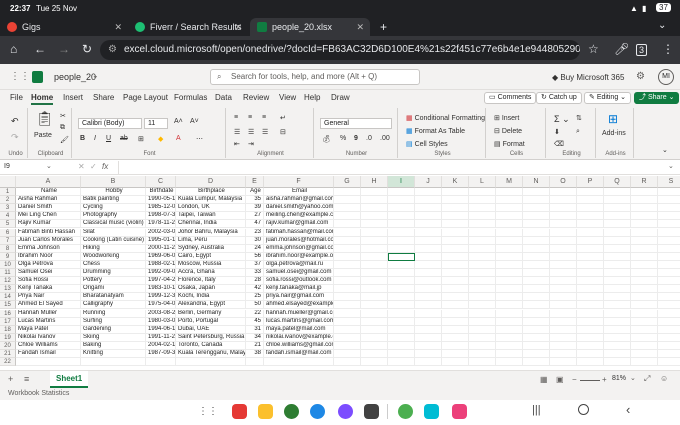 The width and height of the screenshot is (680, 425). I want to click on row-header: 3, so click(8, 208).